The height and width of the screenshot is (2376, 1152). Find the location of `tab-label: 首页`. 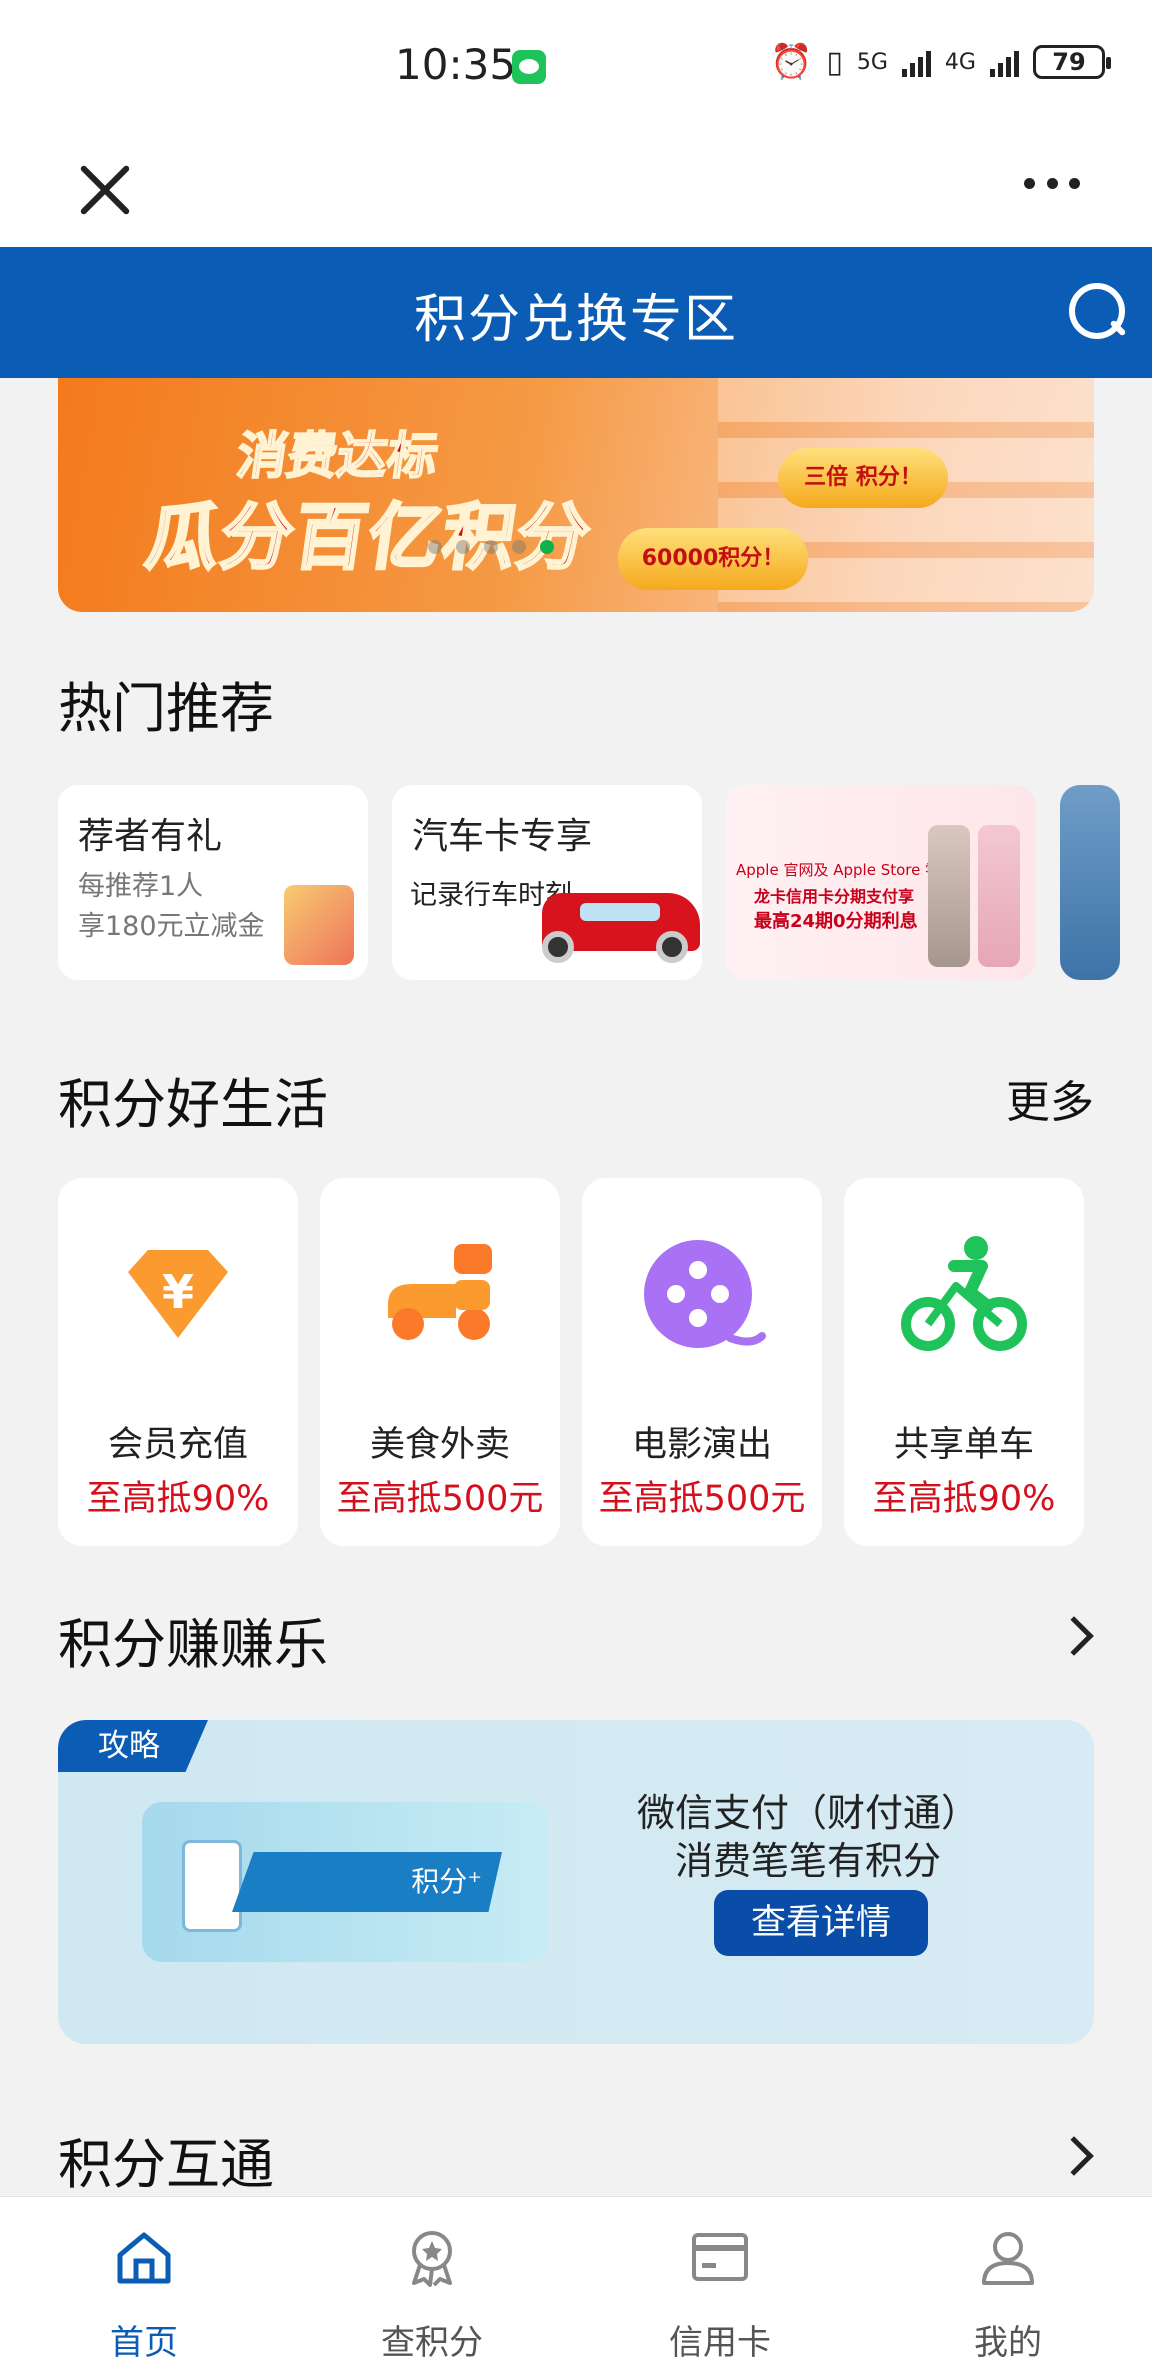

tab-label: 首页 is located at coordinates (144, 2343).